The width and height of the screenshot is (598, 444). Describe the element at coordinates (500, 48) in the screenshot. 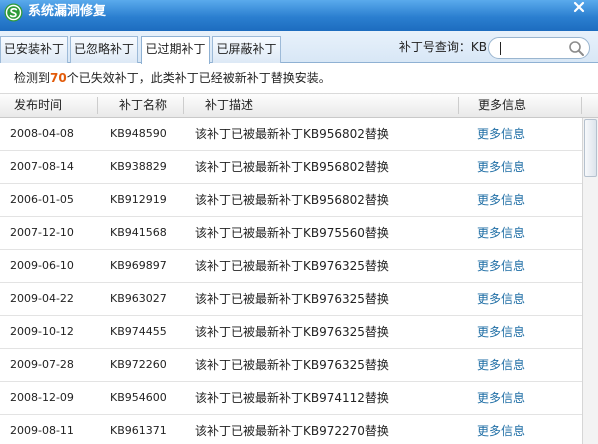

I see `text-caret` at that location.